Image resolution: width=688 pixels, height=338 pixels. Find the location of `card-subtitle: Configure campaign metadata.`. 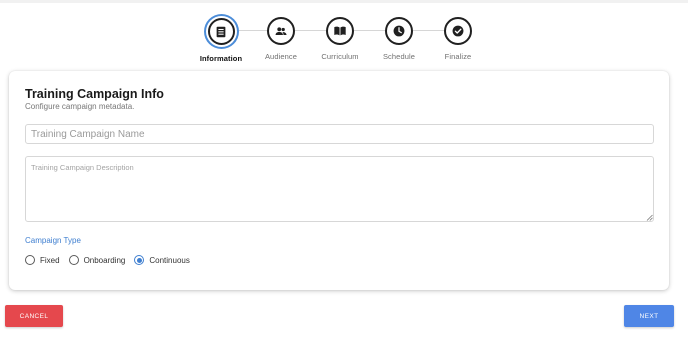

card-subtitle: Configure campaign metadata. is located at coordinates (80, 106).